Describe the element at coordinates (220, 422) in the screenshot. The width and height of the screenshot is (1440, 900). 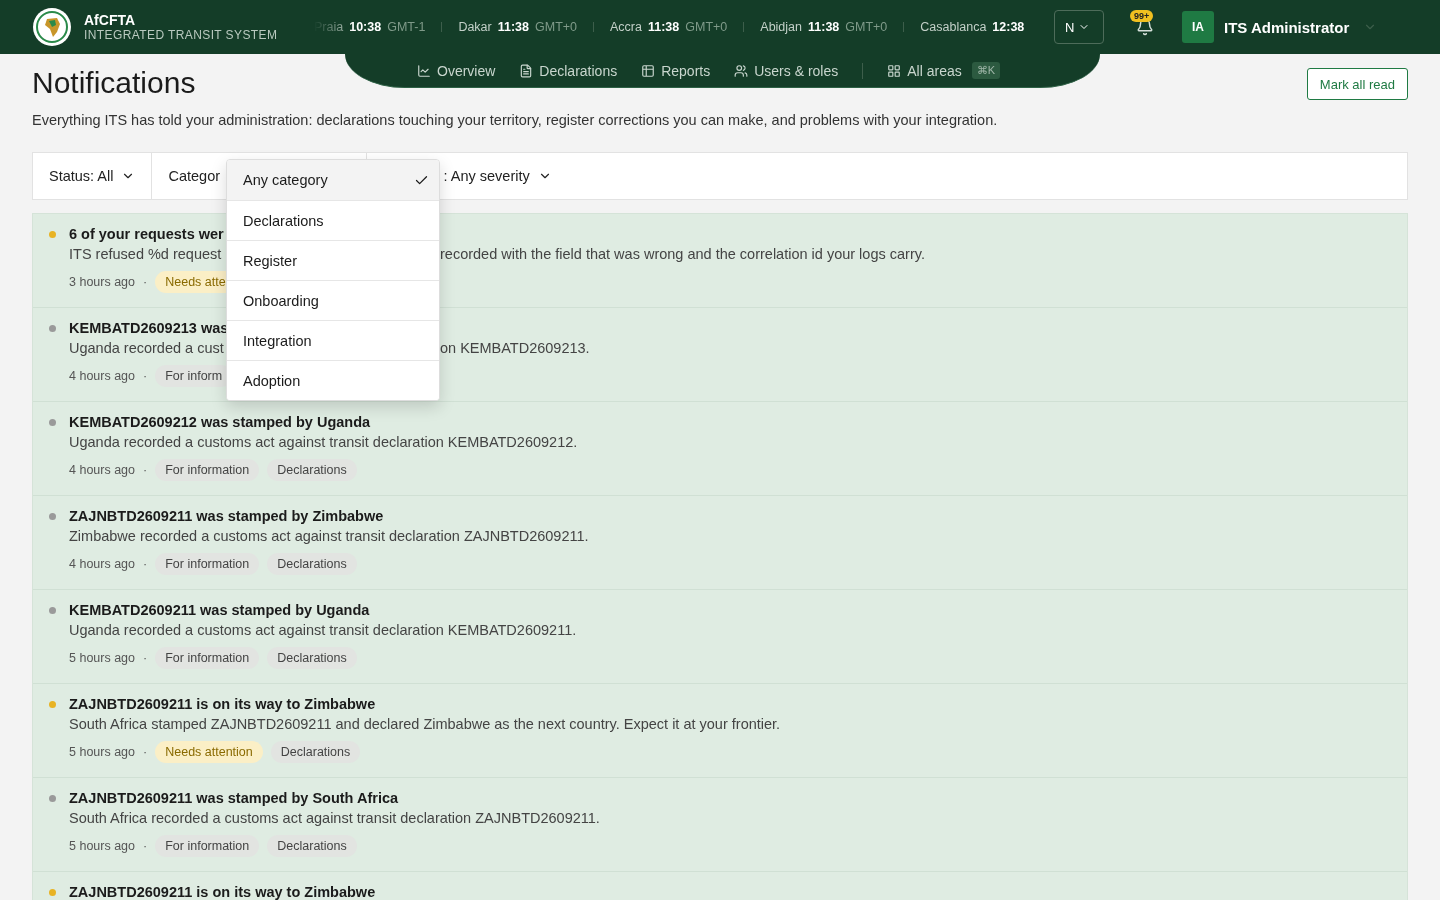
I see `notification-title: KEMBATD2609212 was stamped by Uganda` at that location.